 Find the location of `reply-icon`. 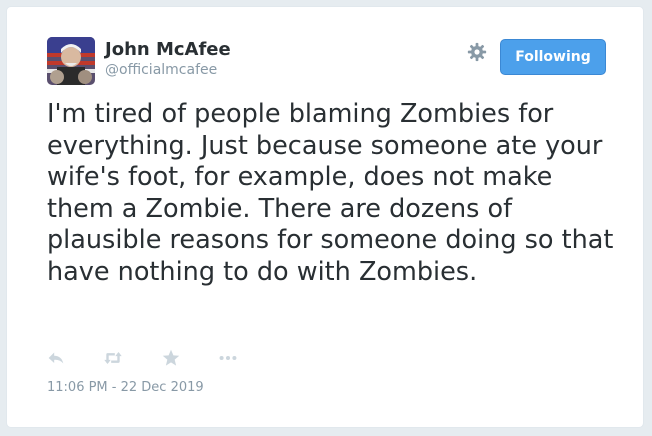

reply-icon is located at coordinates (56, 358).